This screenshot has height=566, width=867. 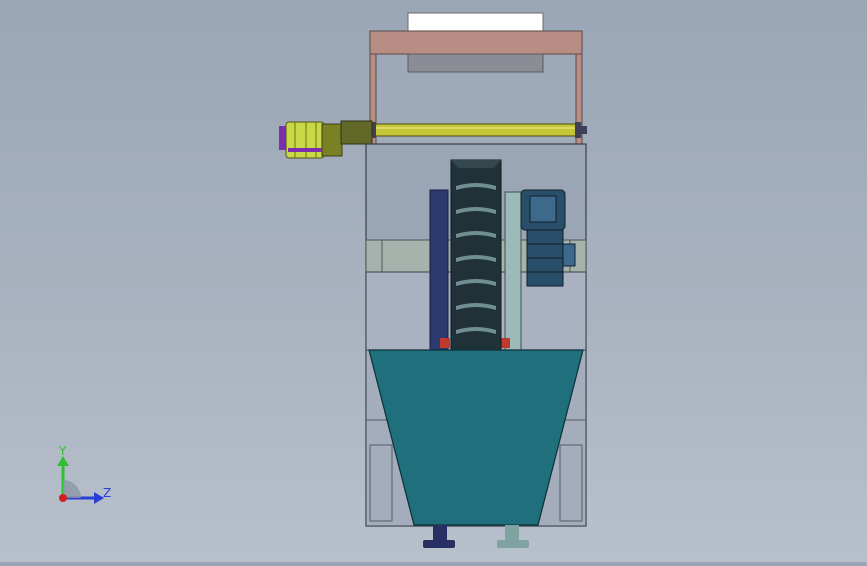 I want to click on conveyor-belt, so click(x=476, y=255).